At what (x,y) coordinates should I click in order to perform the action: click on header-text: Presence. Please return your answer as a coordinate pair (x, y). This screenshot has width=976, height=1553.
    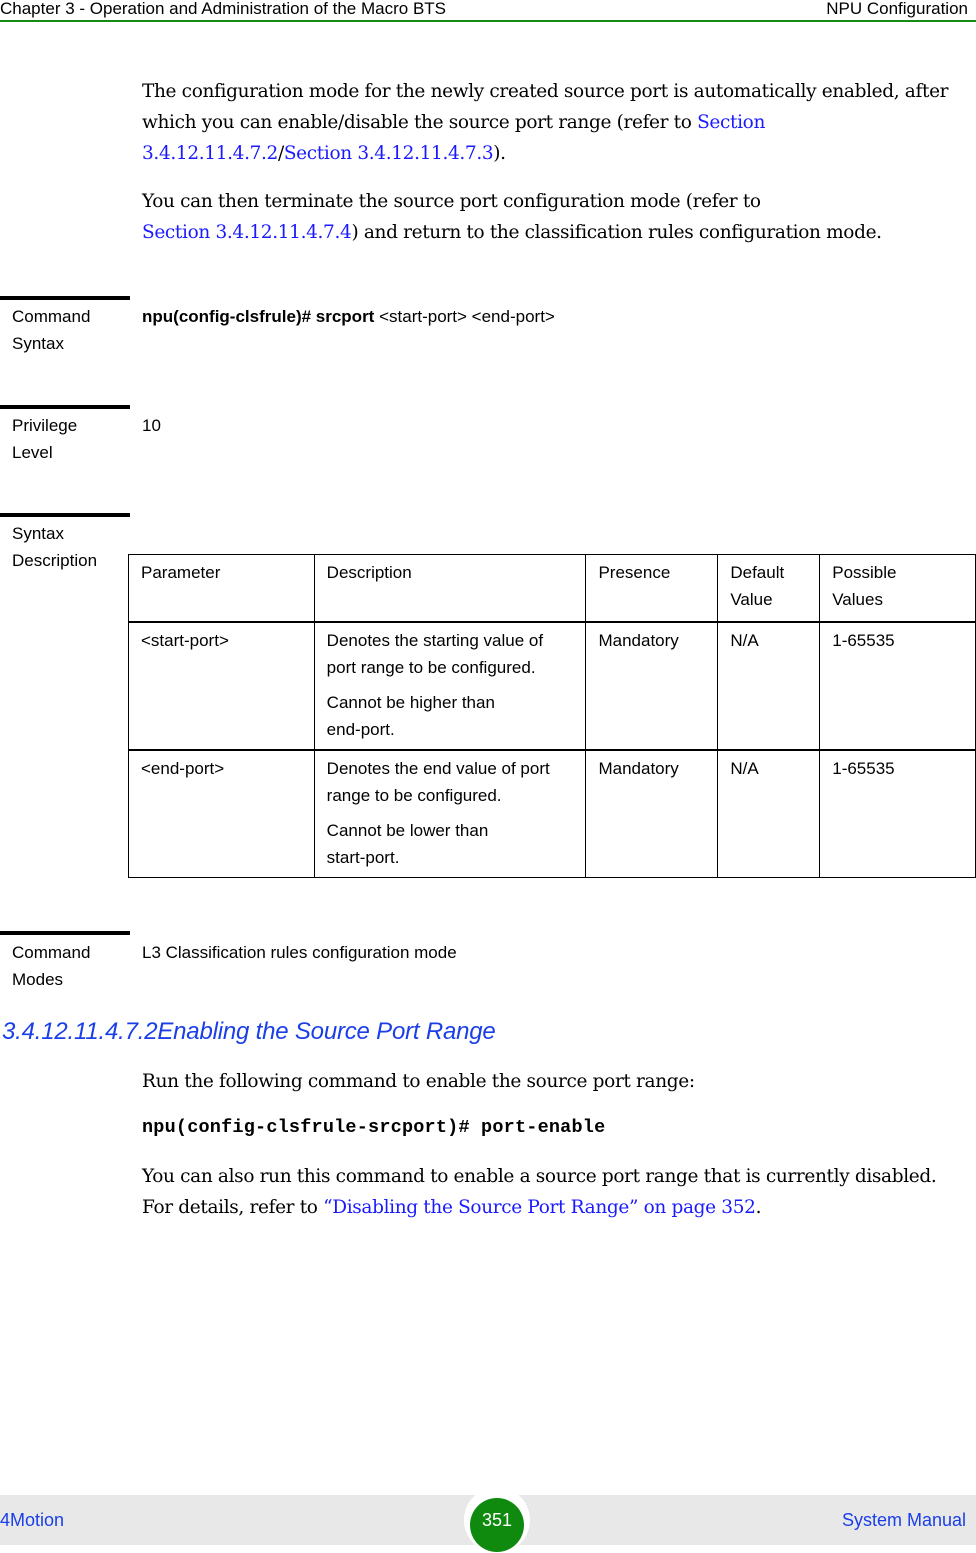
    Looking at the image, I should click on (634, 572).